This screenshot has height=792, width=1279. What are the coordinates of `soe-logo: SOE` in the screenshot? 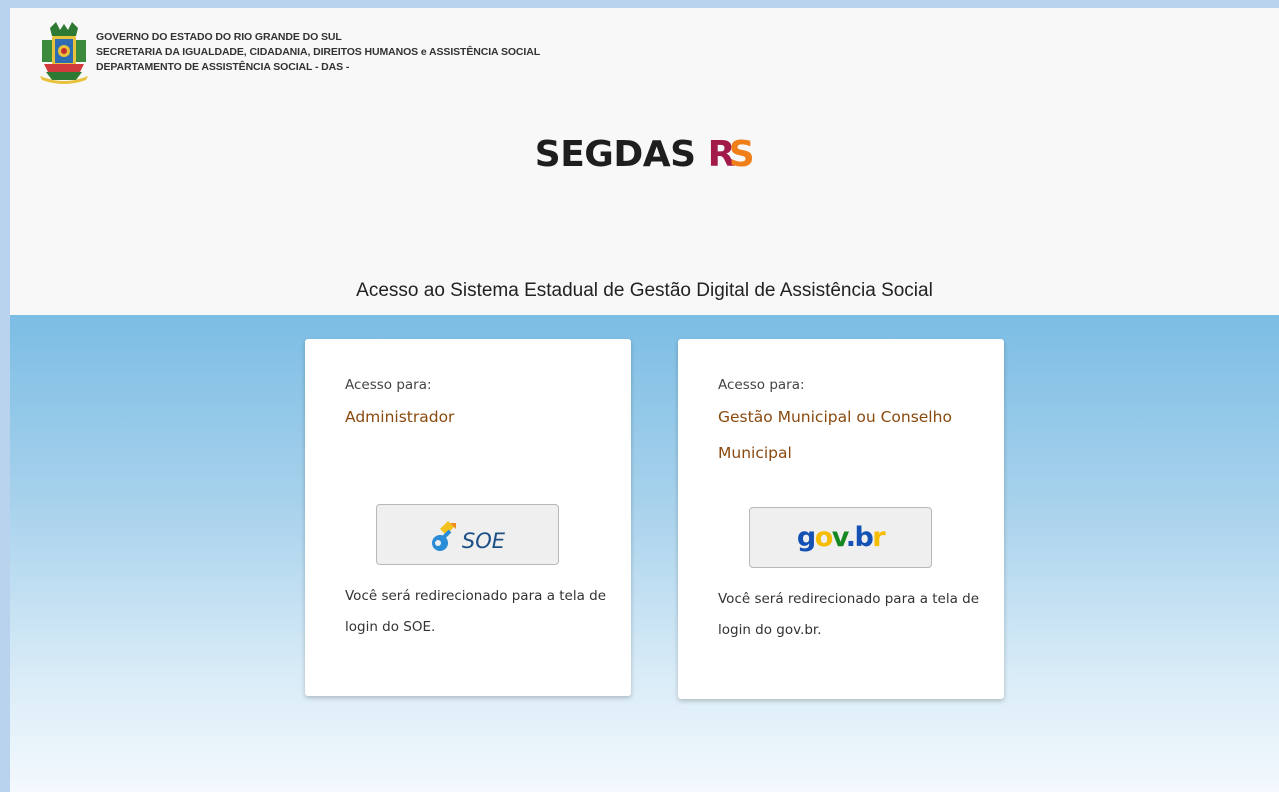 It's located at (467, 536).